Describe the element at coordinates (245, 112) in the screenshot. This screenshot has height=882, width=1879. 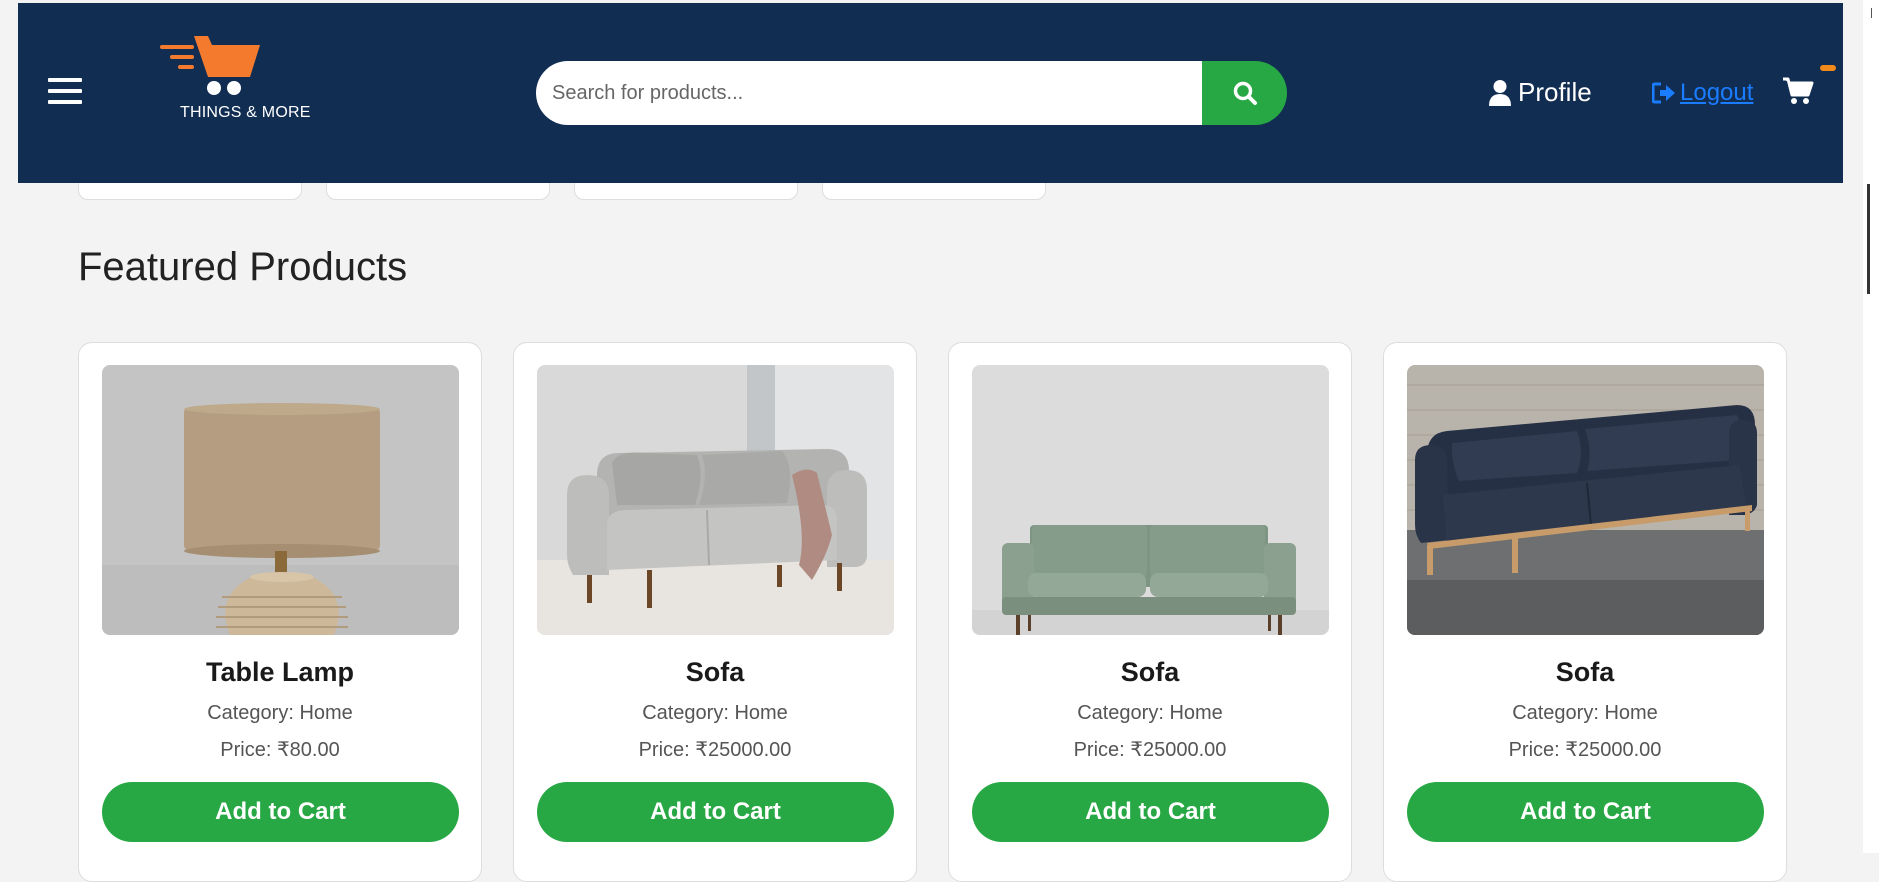
I see `logo-text: THINGS & MORE` at that location.